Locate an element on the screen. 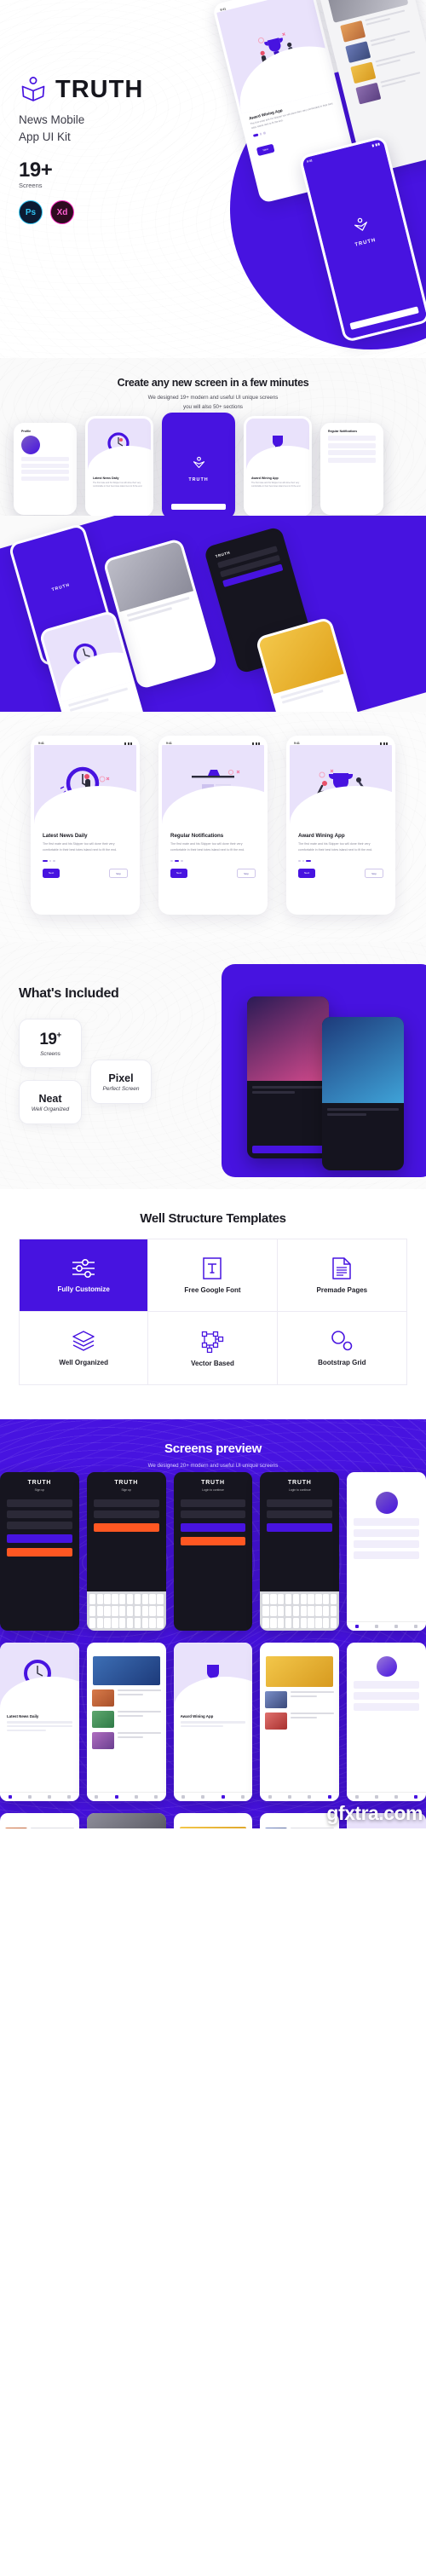  screen-title: Latest News Daily is located at coordinates (23, 1716).